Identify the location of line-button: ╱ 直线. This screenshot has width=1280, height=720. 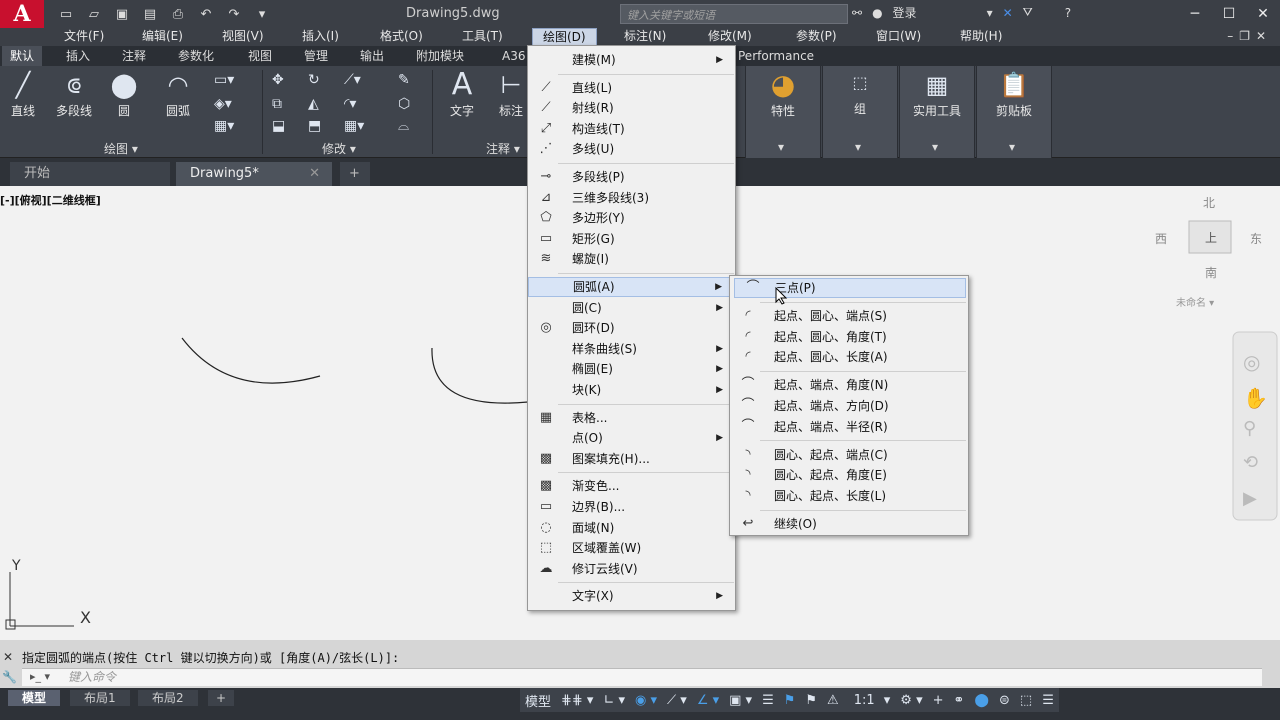
(23, 94).